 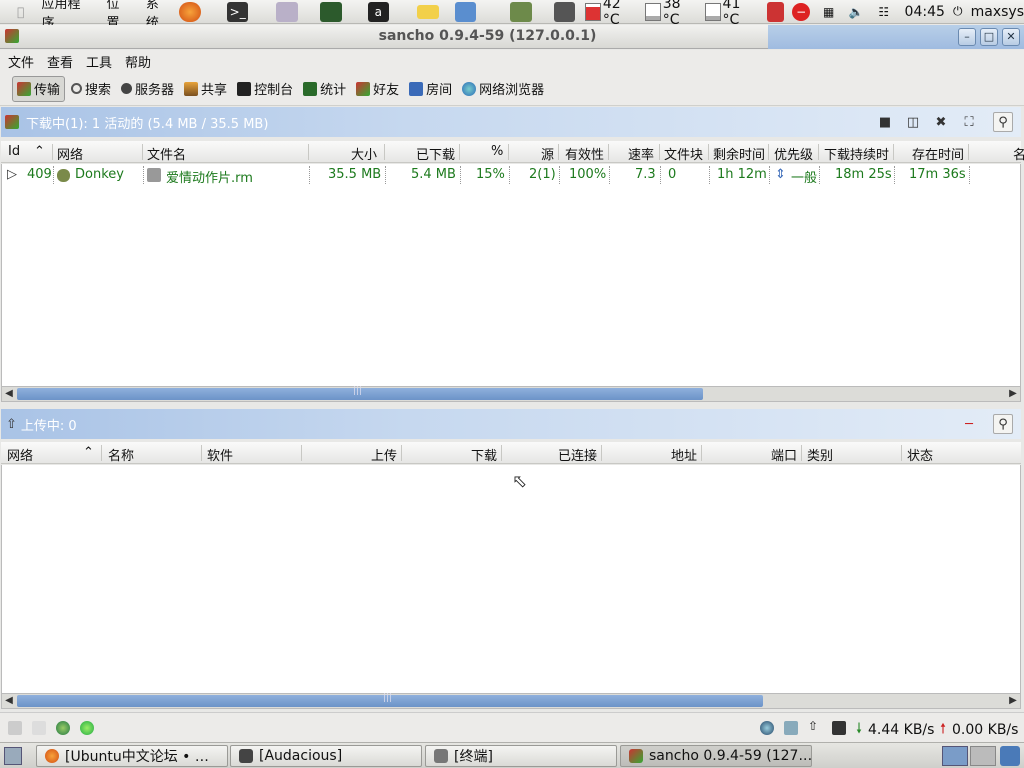 What do you see at coordinates (925, 12) in the screenshot?
I see `clock: 04:45` at bounding box center [925, 12].